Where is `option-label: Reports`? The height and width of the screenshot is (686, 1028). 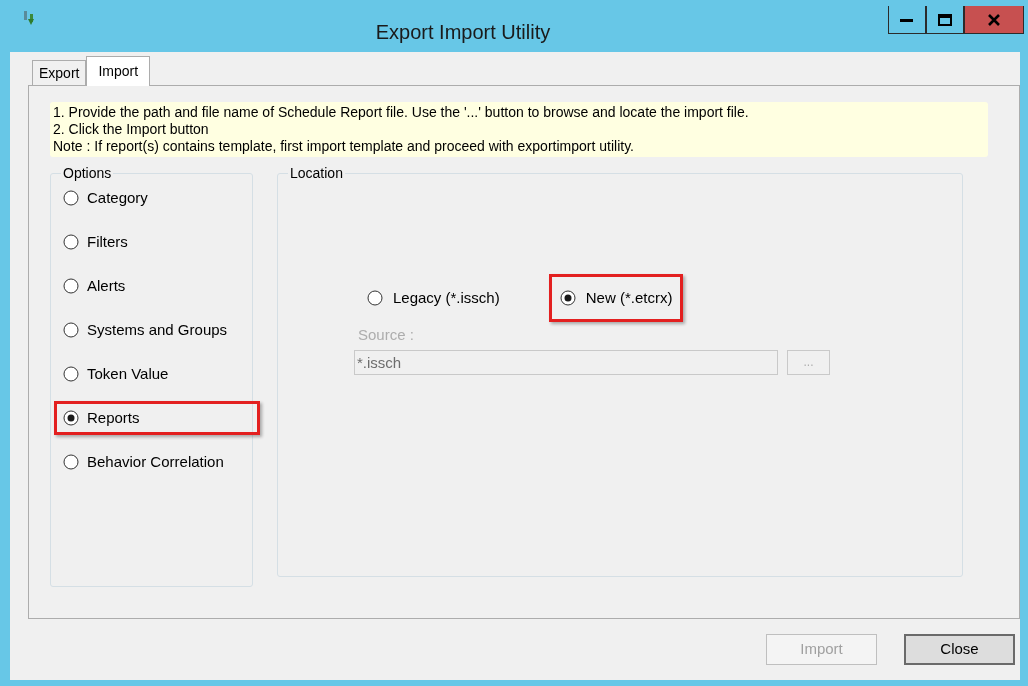 option-label: Reports is located at coordinates (113, 418).